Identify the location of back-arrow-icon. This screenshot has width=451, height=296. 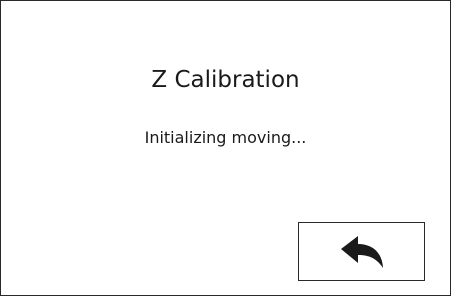
(362, 252).